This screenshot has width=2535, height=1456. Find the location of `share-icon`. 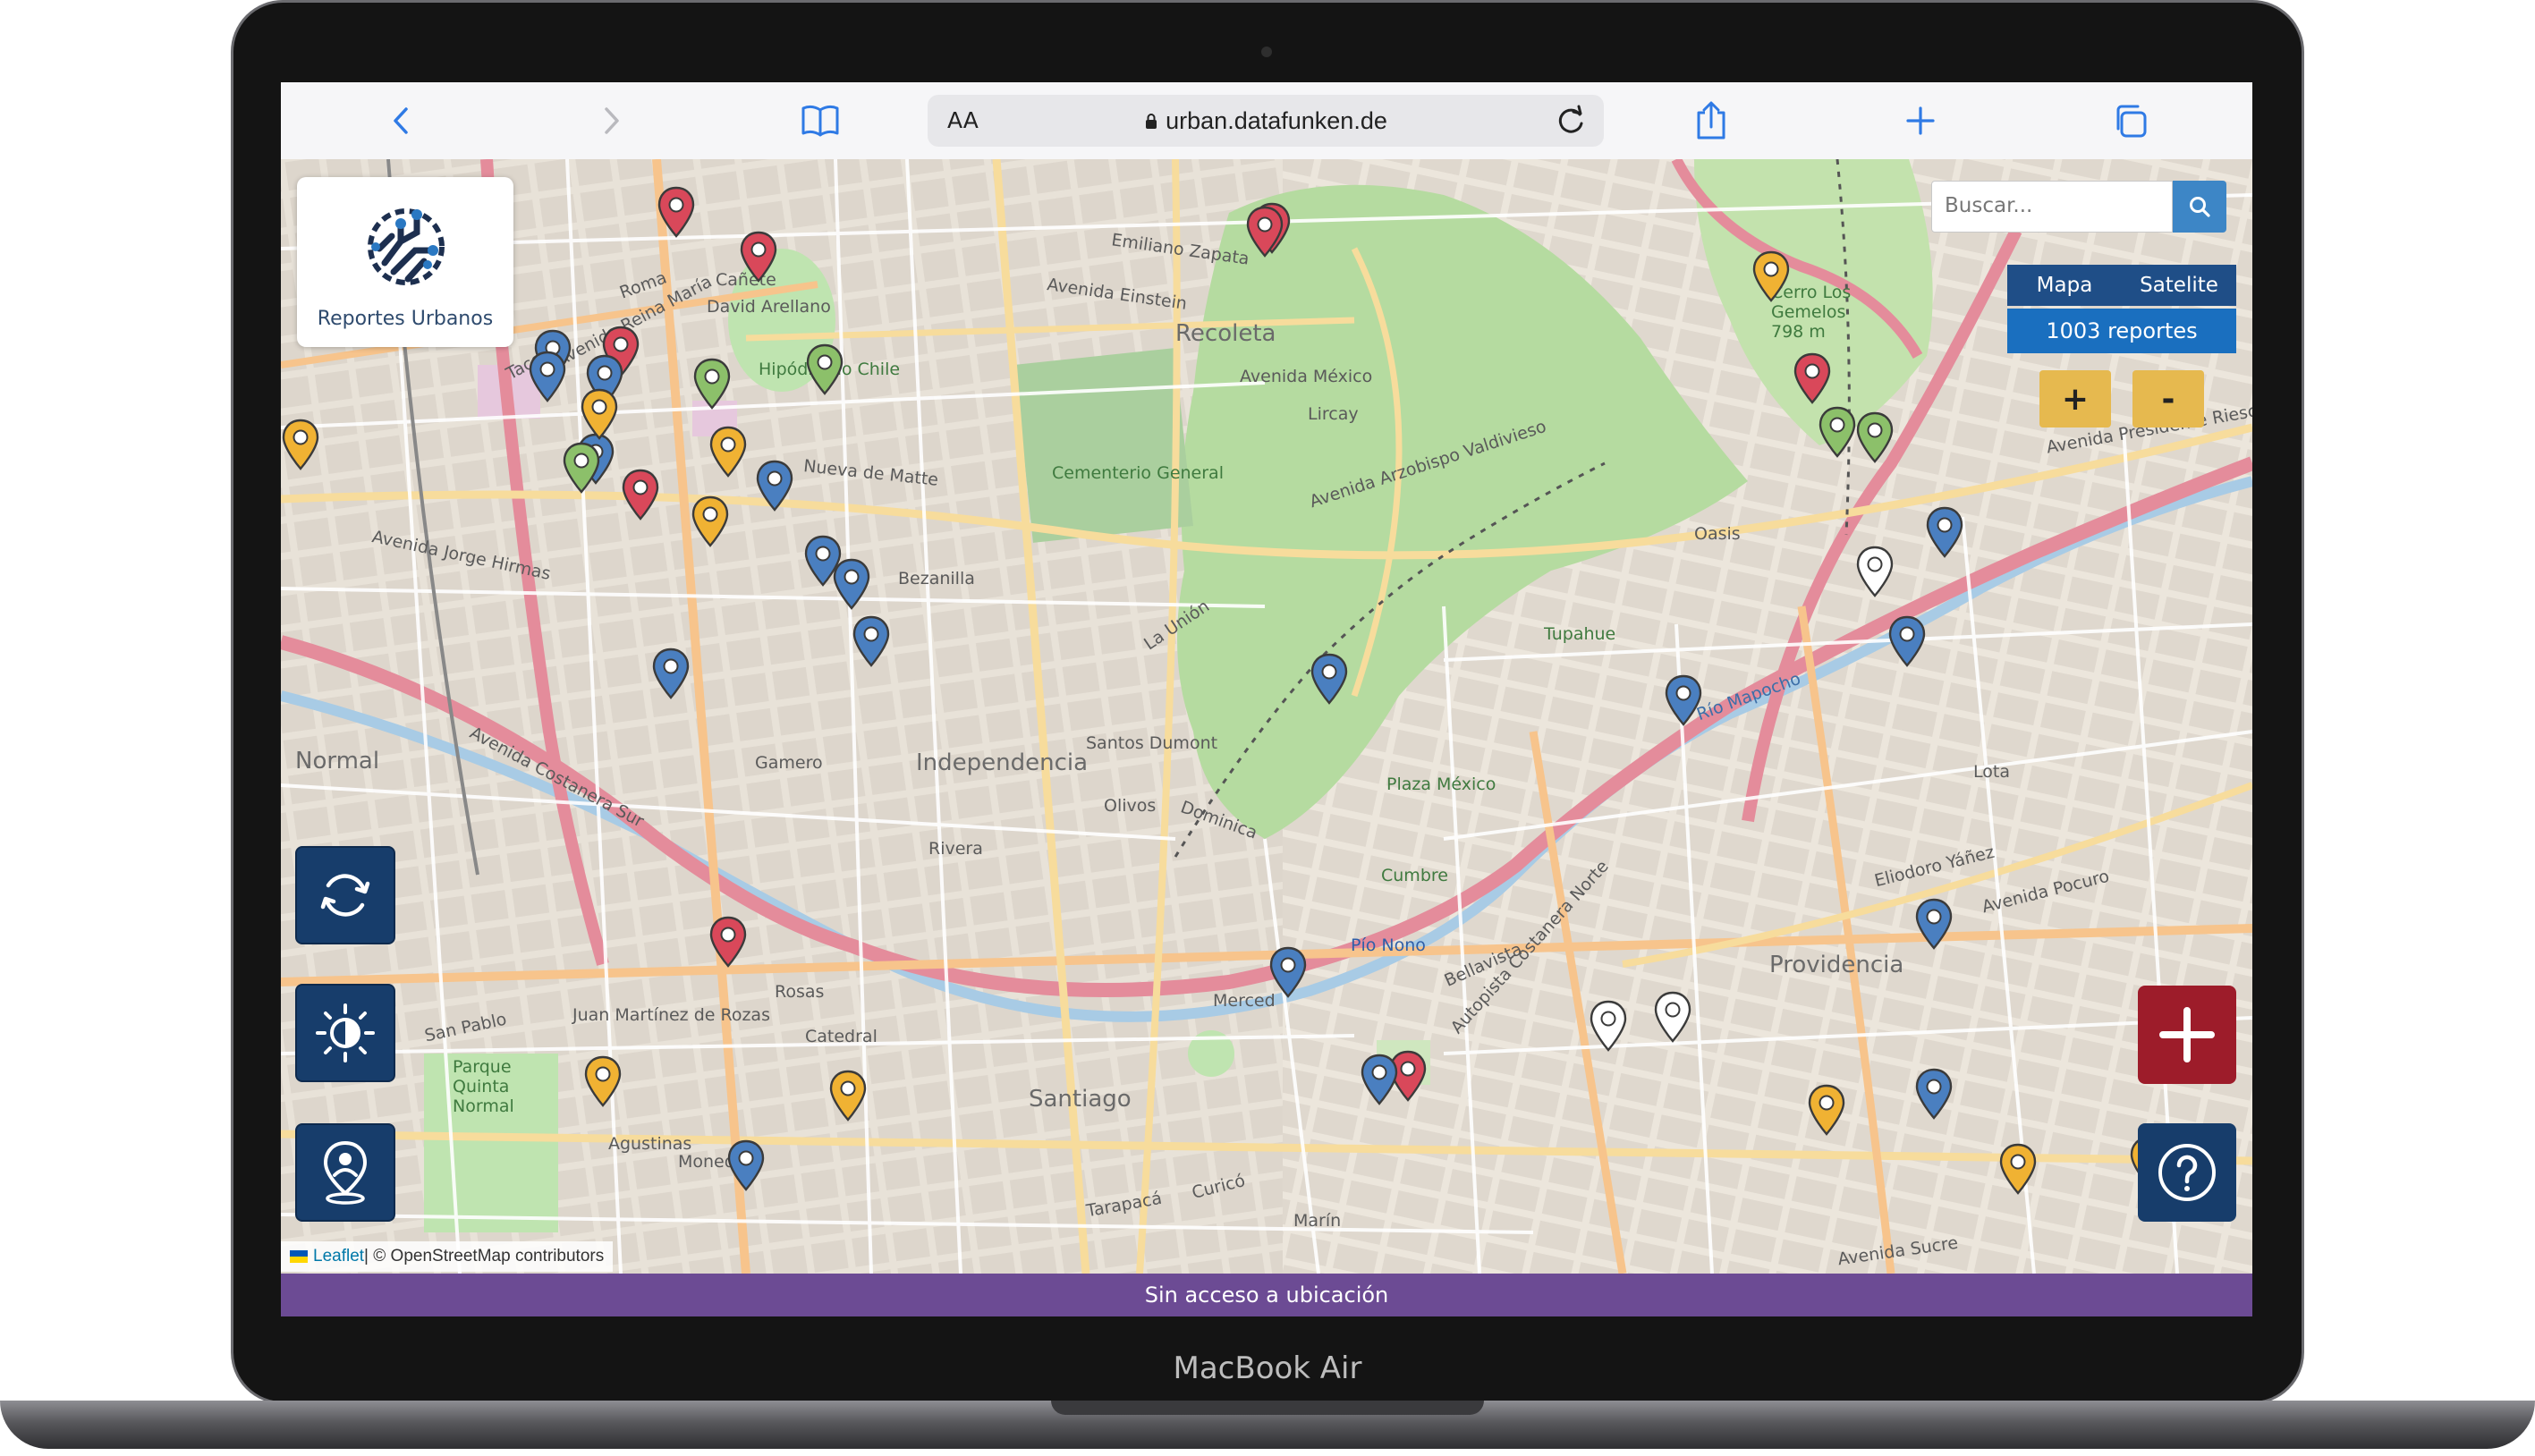

share-icon is located at coordinates (1711, 120).